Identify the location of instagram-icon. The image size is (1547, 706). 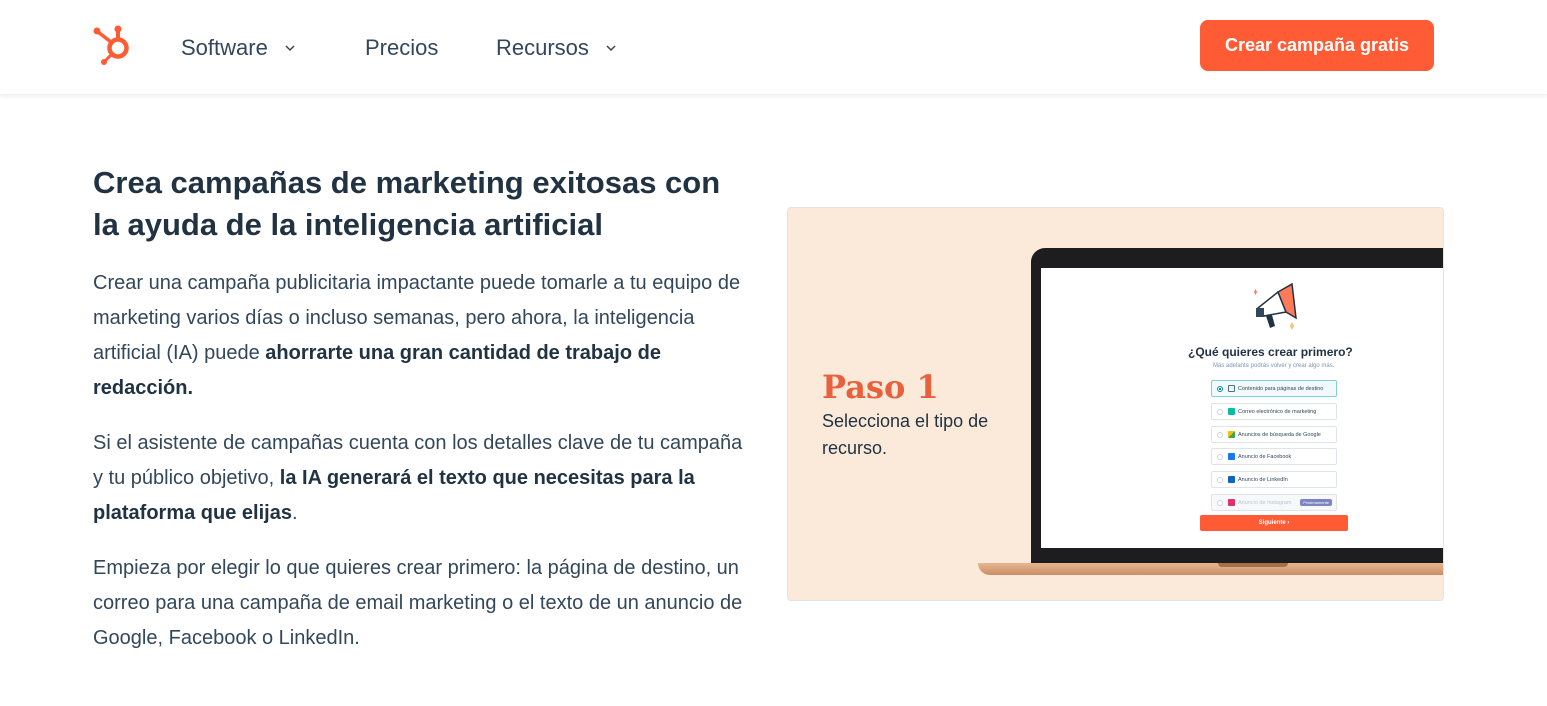
(1231, 502).